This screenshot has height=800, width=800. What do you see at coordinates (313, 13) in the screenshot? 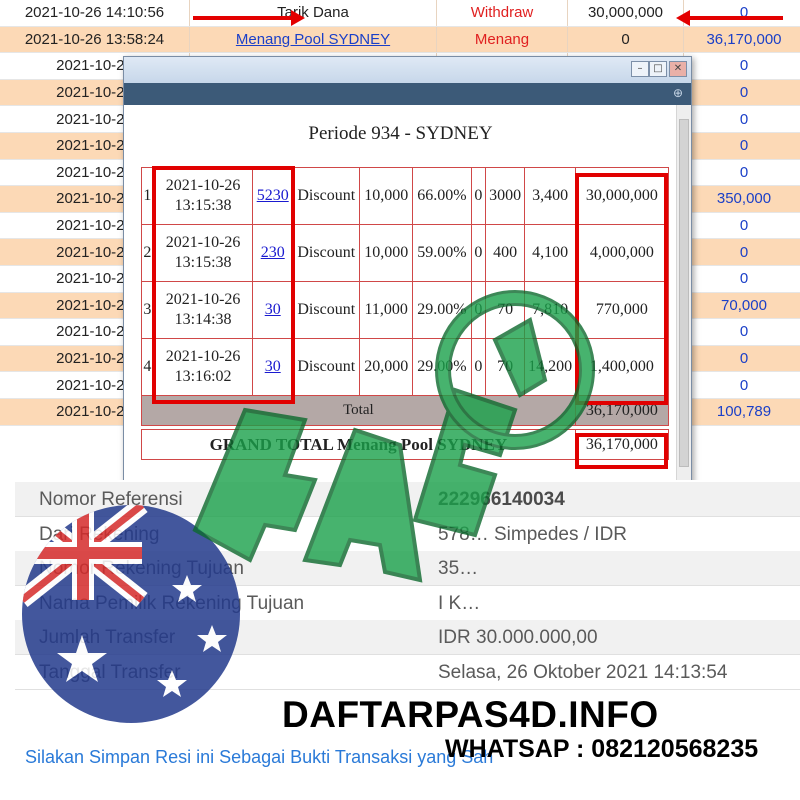
I see `transaction-description: Tarik Dana` at bounding box center [313, 13].